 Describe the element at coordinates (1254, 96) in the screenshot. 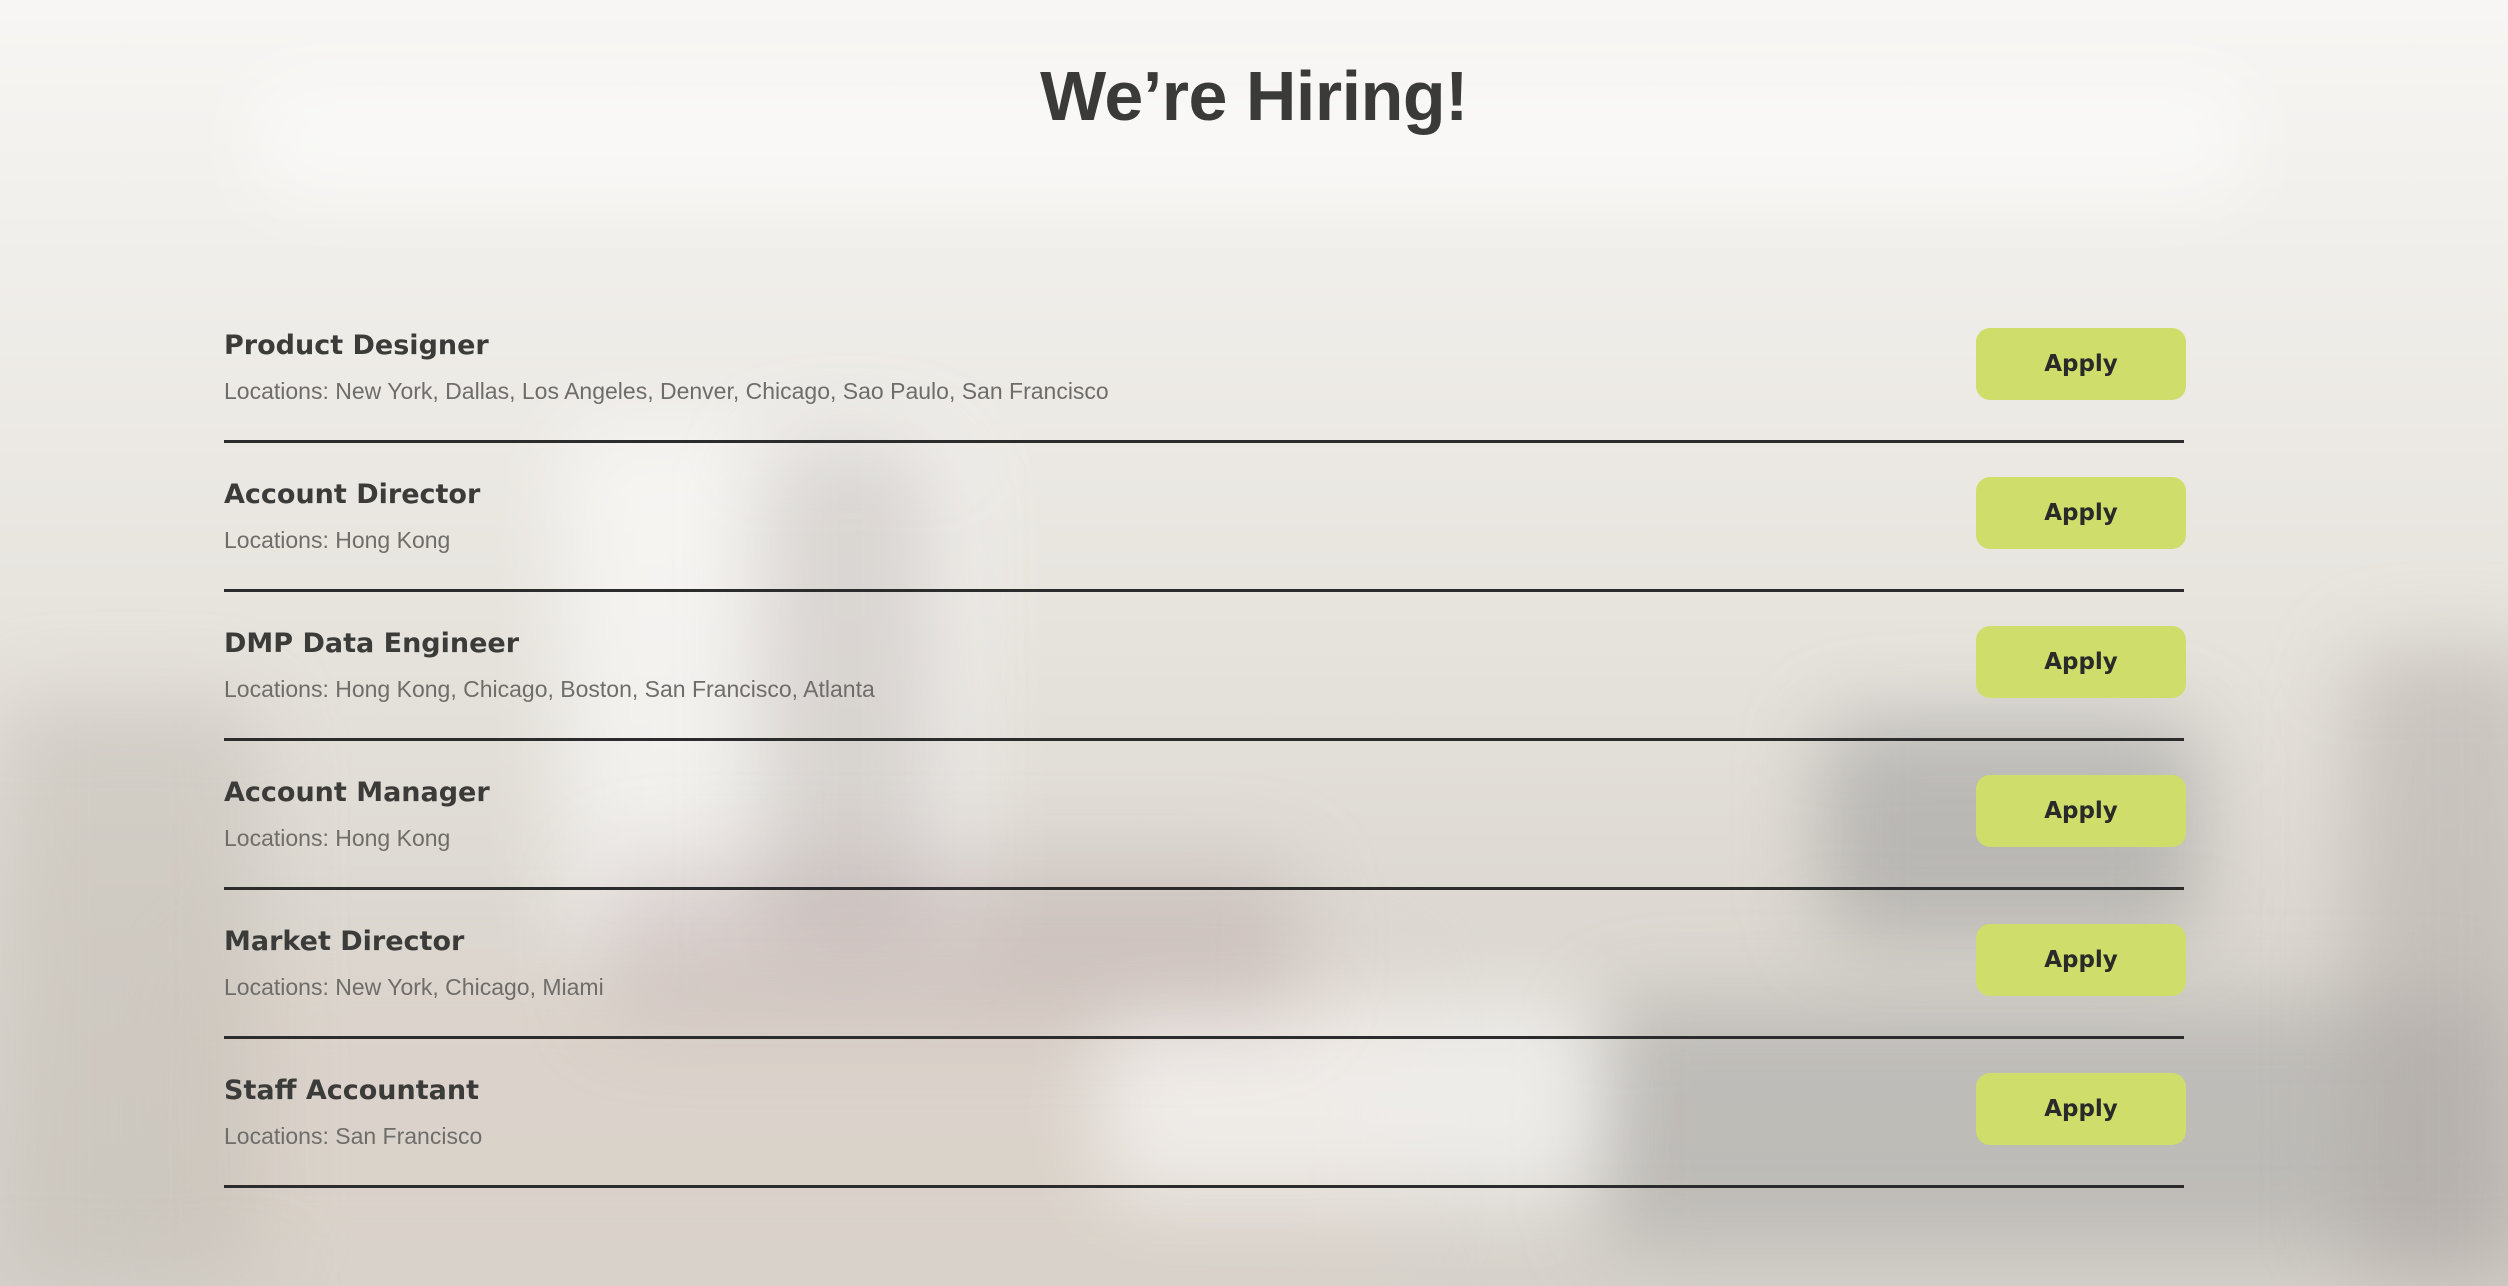

I see `page-title: We’re Hiring!` at that location.